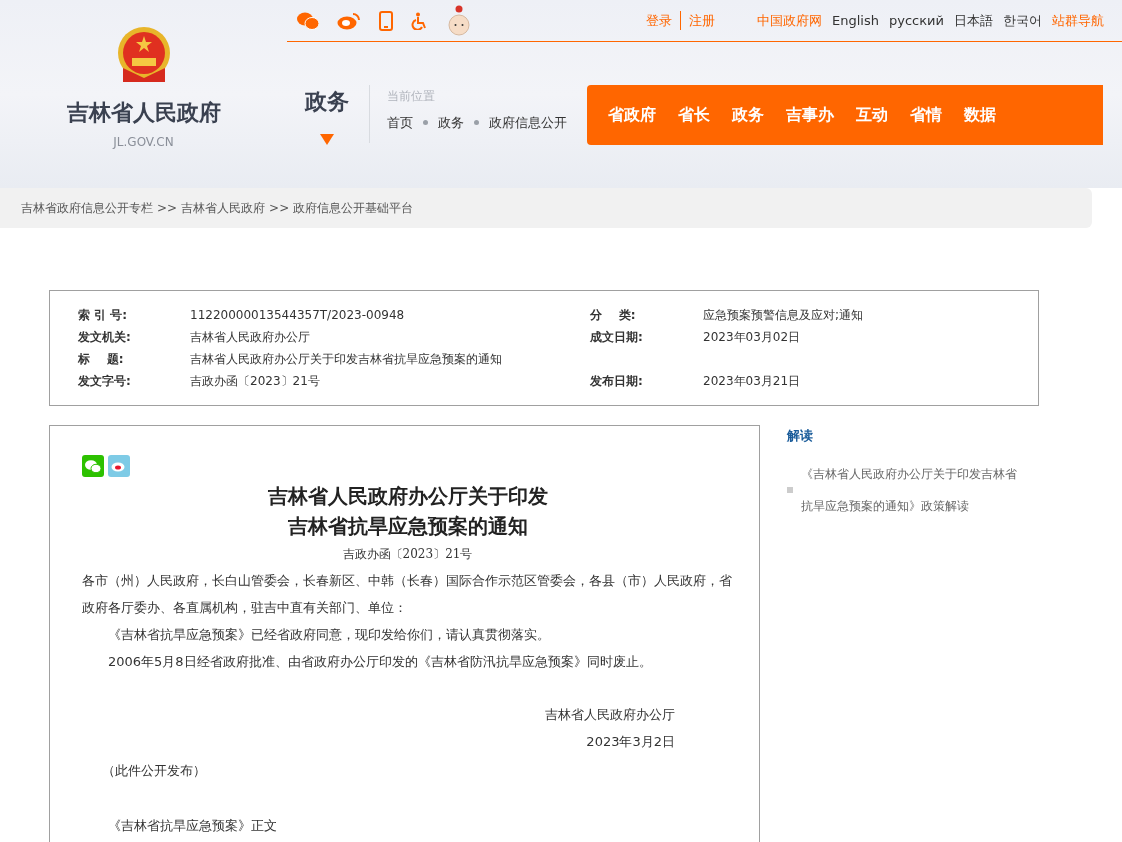 The height and width of the screenshot is (842, 1122). What do you see at coordinates (103, 315) in the screenshot?
I see `meta-label: 索 引 号:` at bounding box center [103, 315].